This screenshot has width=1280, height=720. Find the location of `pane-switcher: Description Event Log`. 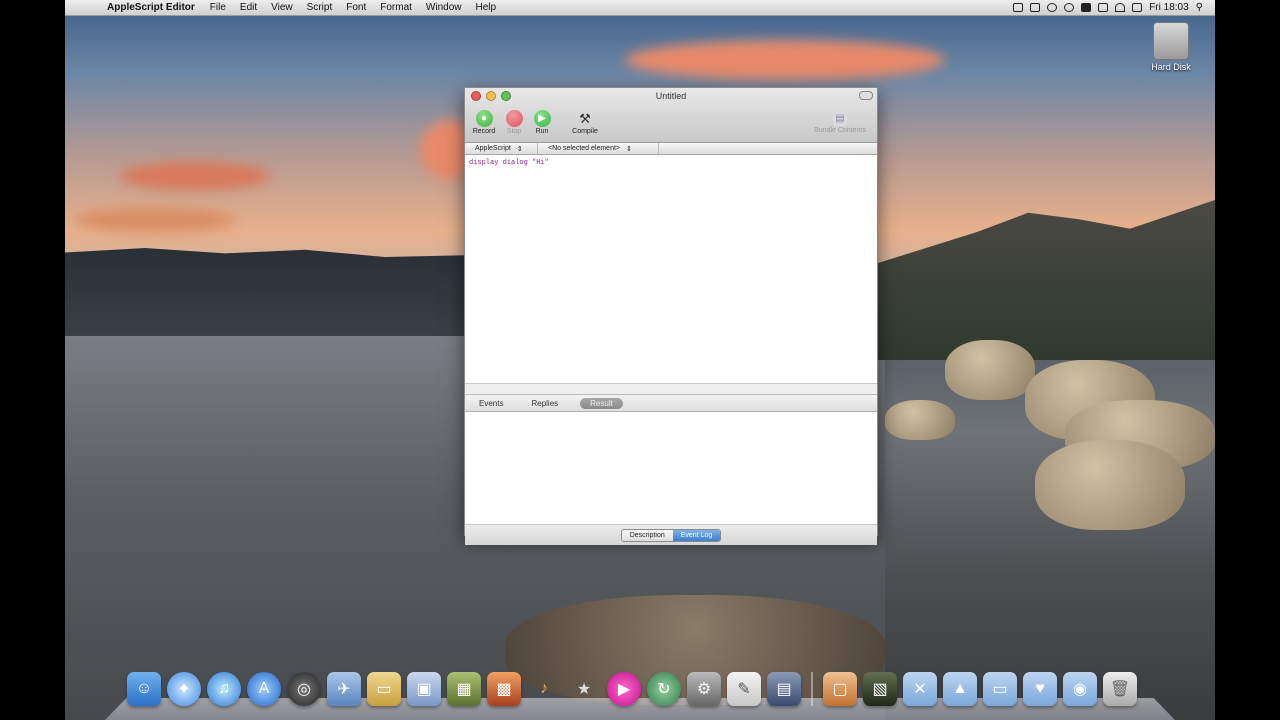

pane-switcher: Description Event Log is located at coordinates (671, 535).